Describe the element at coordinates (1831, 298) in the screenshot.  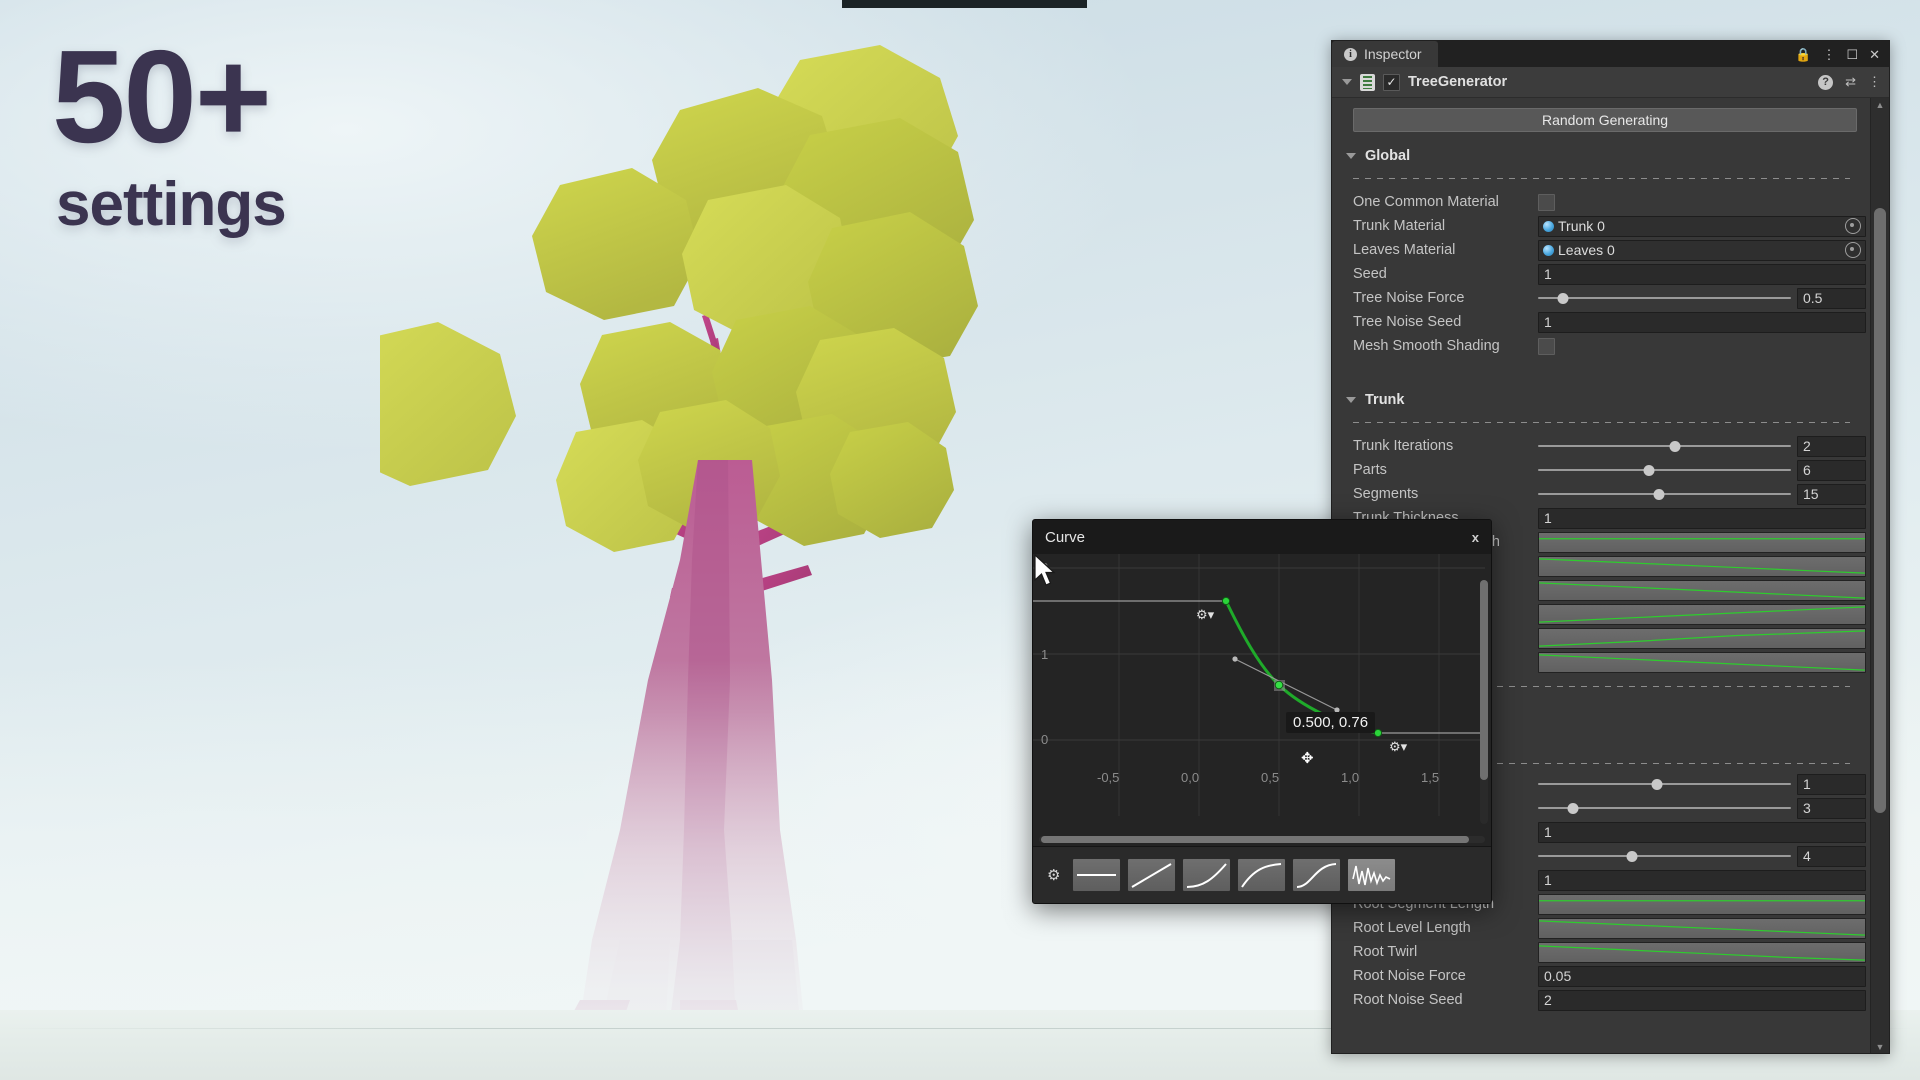
I see `tree-noise-force-value: 0.5` at that location.